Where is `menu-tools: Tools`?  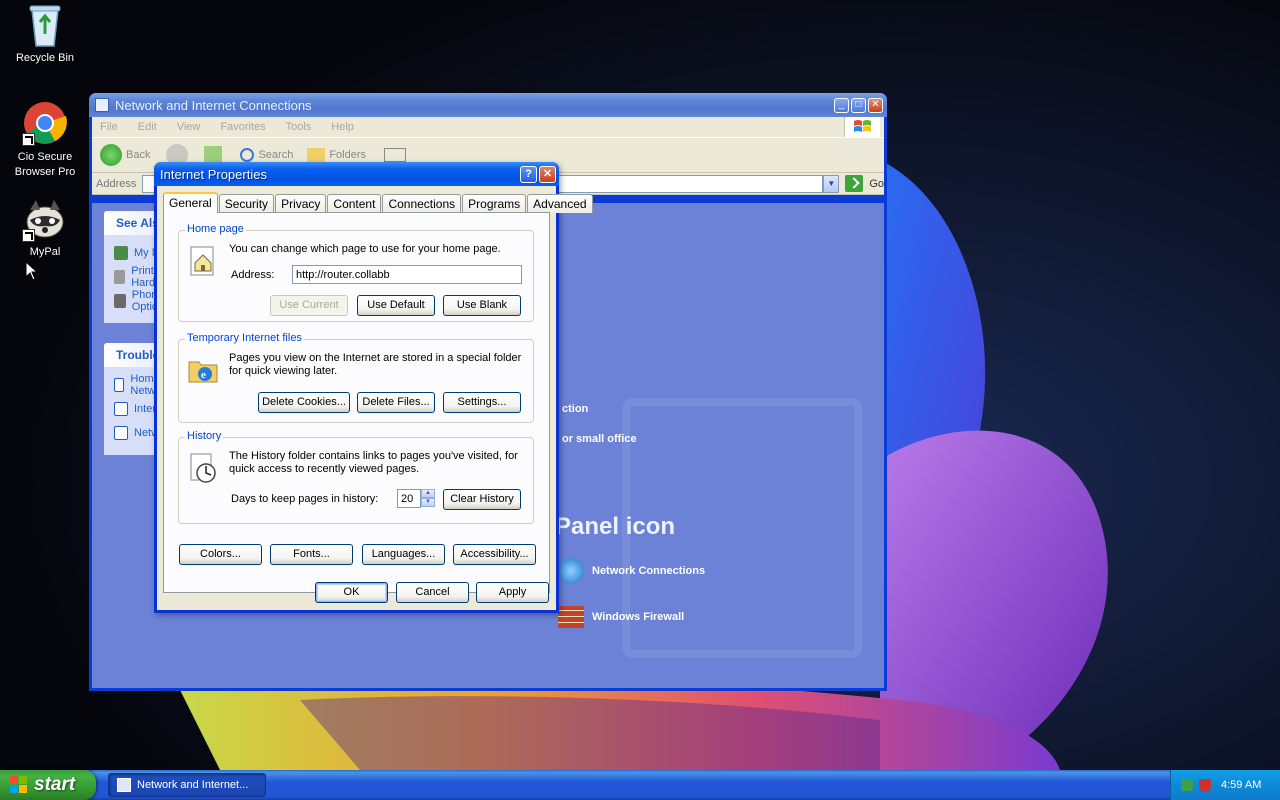 menu-tools: Tools is located at coordinates (299, 127).